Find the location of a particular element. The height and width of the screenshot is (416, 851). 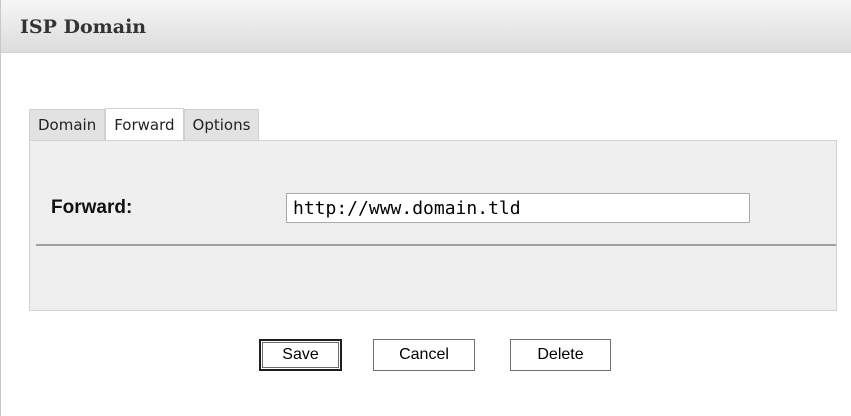

forward-input is located at coordinates (518, 208).